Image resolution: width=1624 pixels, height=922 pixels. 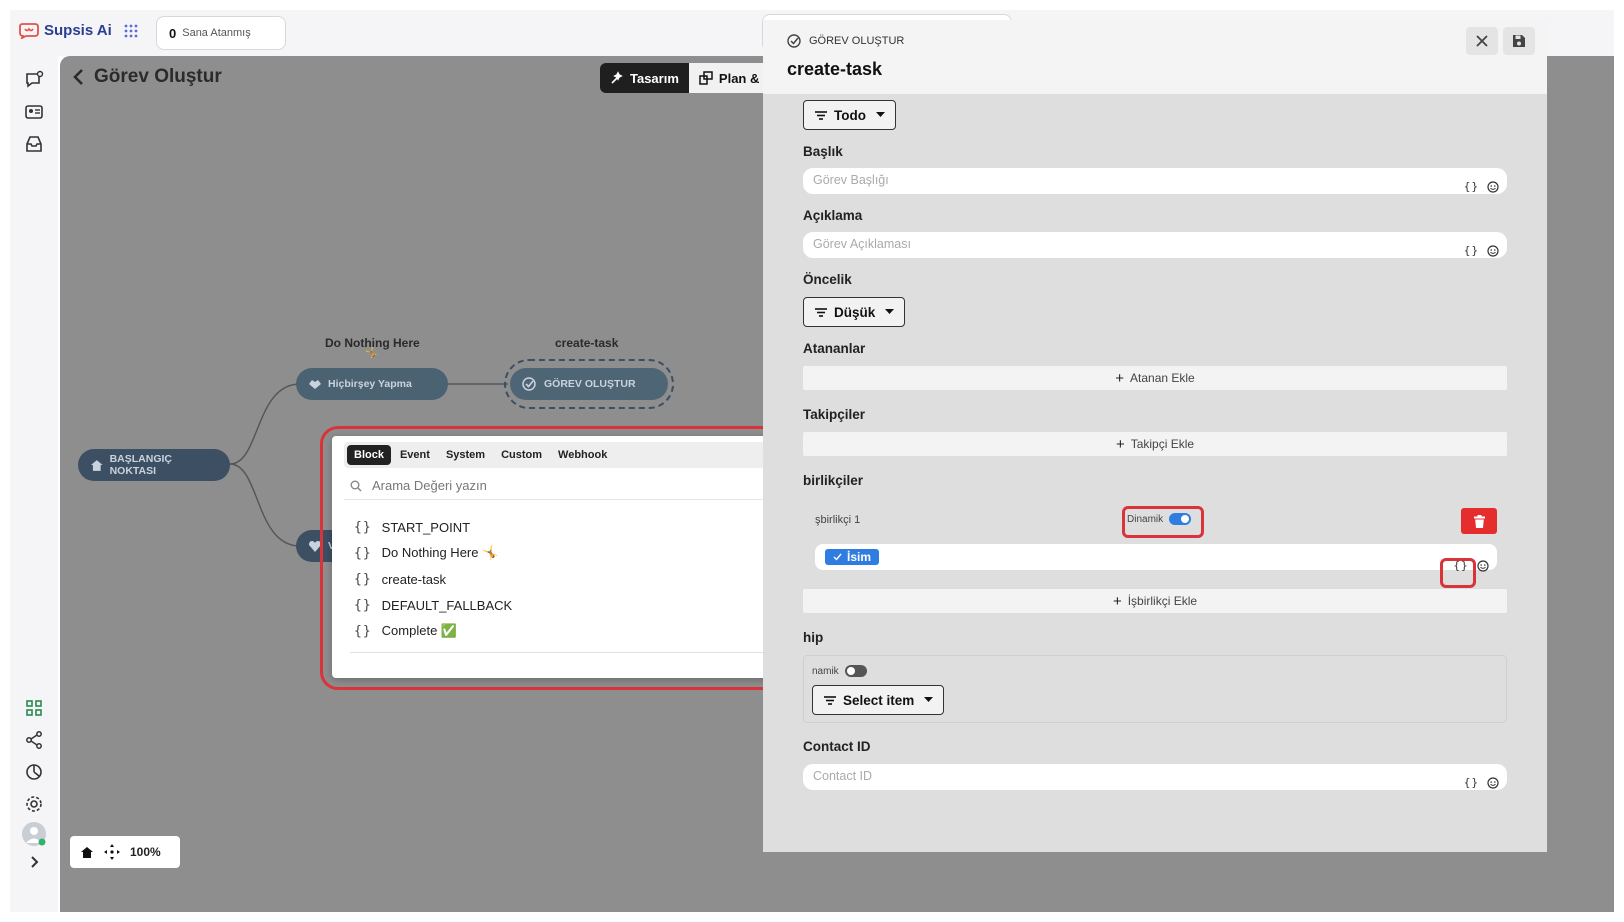 I want to click on zoom-level: 100%, so click(x=145, y=852).